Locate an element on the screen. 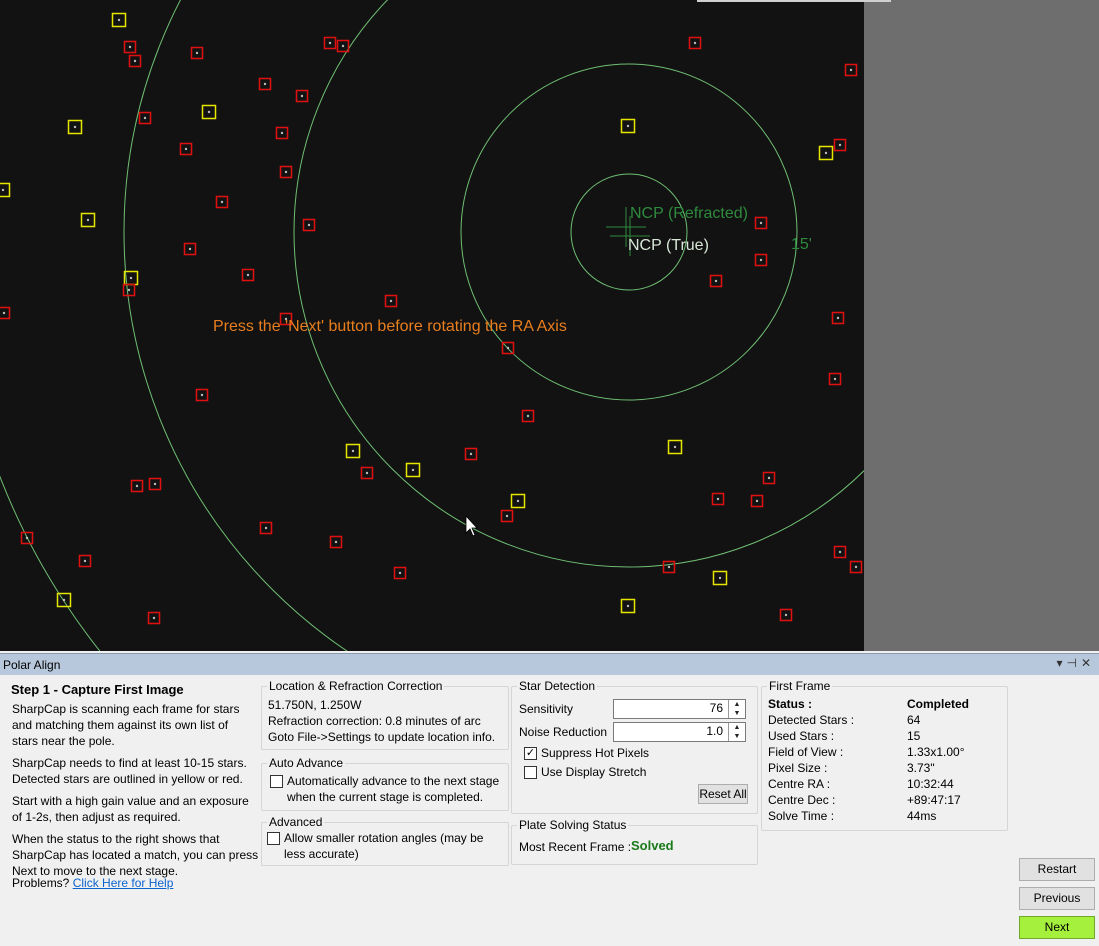  reset-all-button: Reset All is located at coordinates (723, 794).